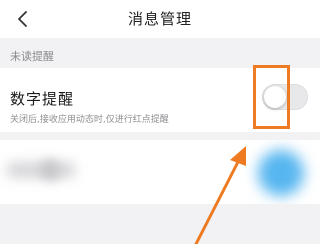 The width and height of the screenshot is (320, 244). Describe the element at coordinates (220, 195) in the screenshot. I see `annotation-arrow` at that location.